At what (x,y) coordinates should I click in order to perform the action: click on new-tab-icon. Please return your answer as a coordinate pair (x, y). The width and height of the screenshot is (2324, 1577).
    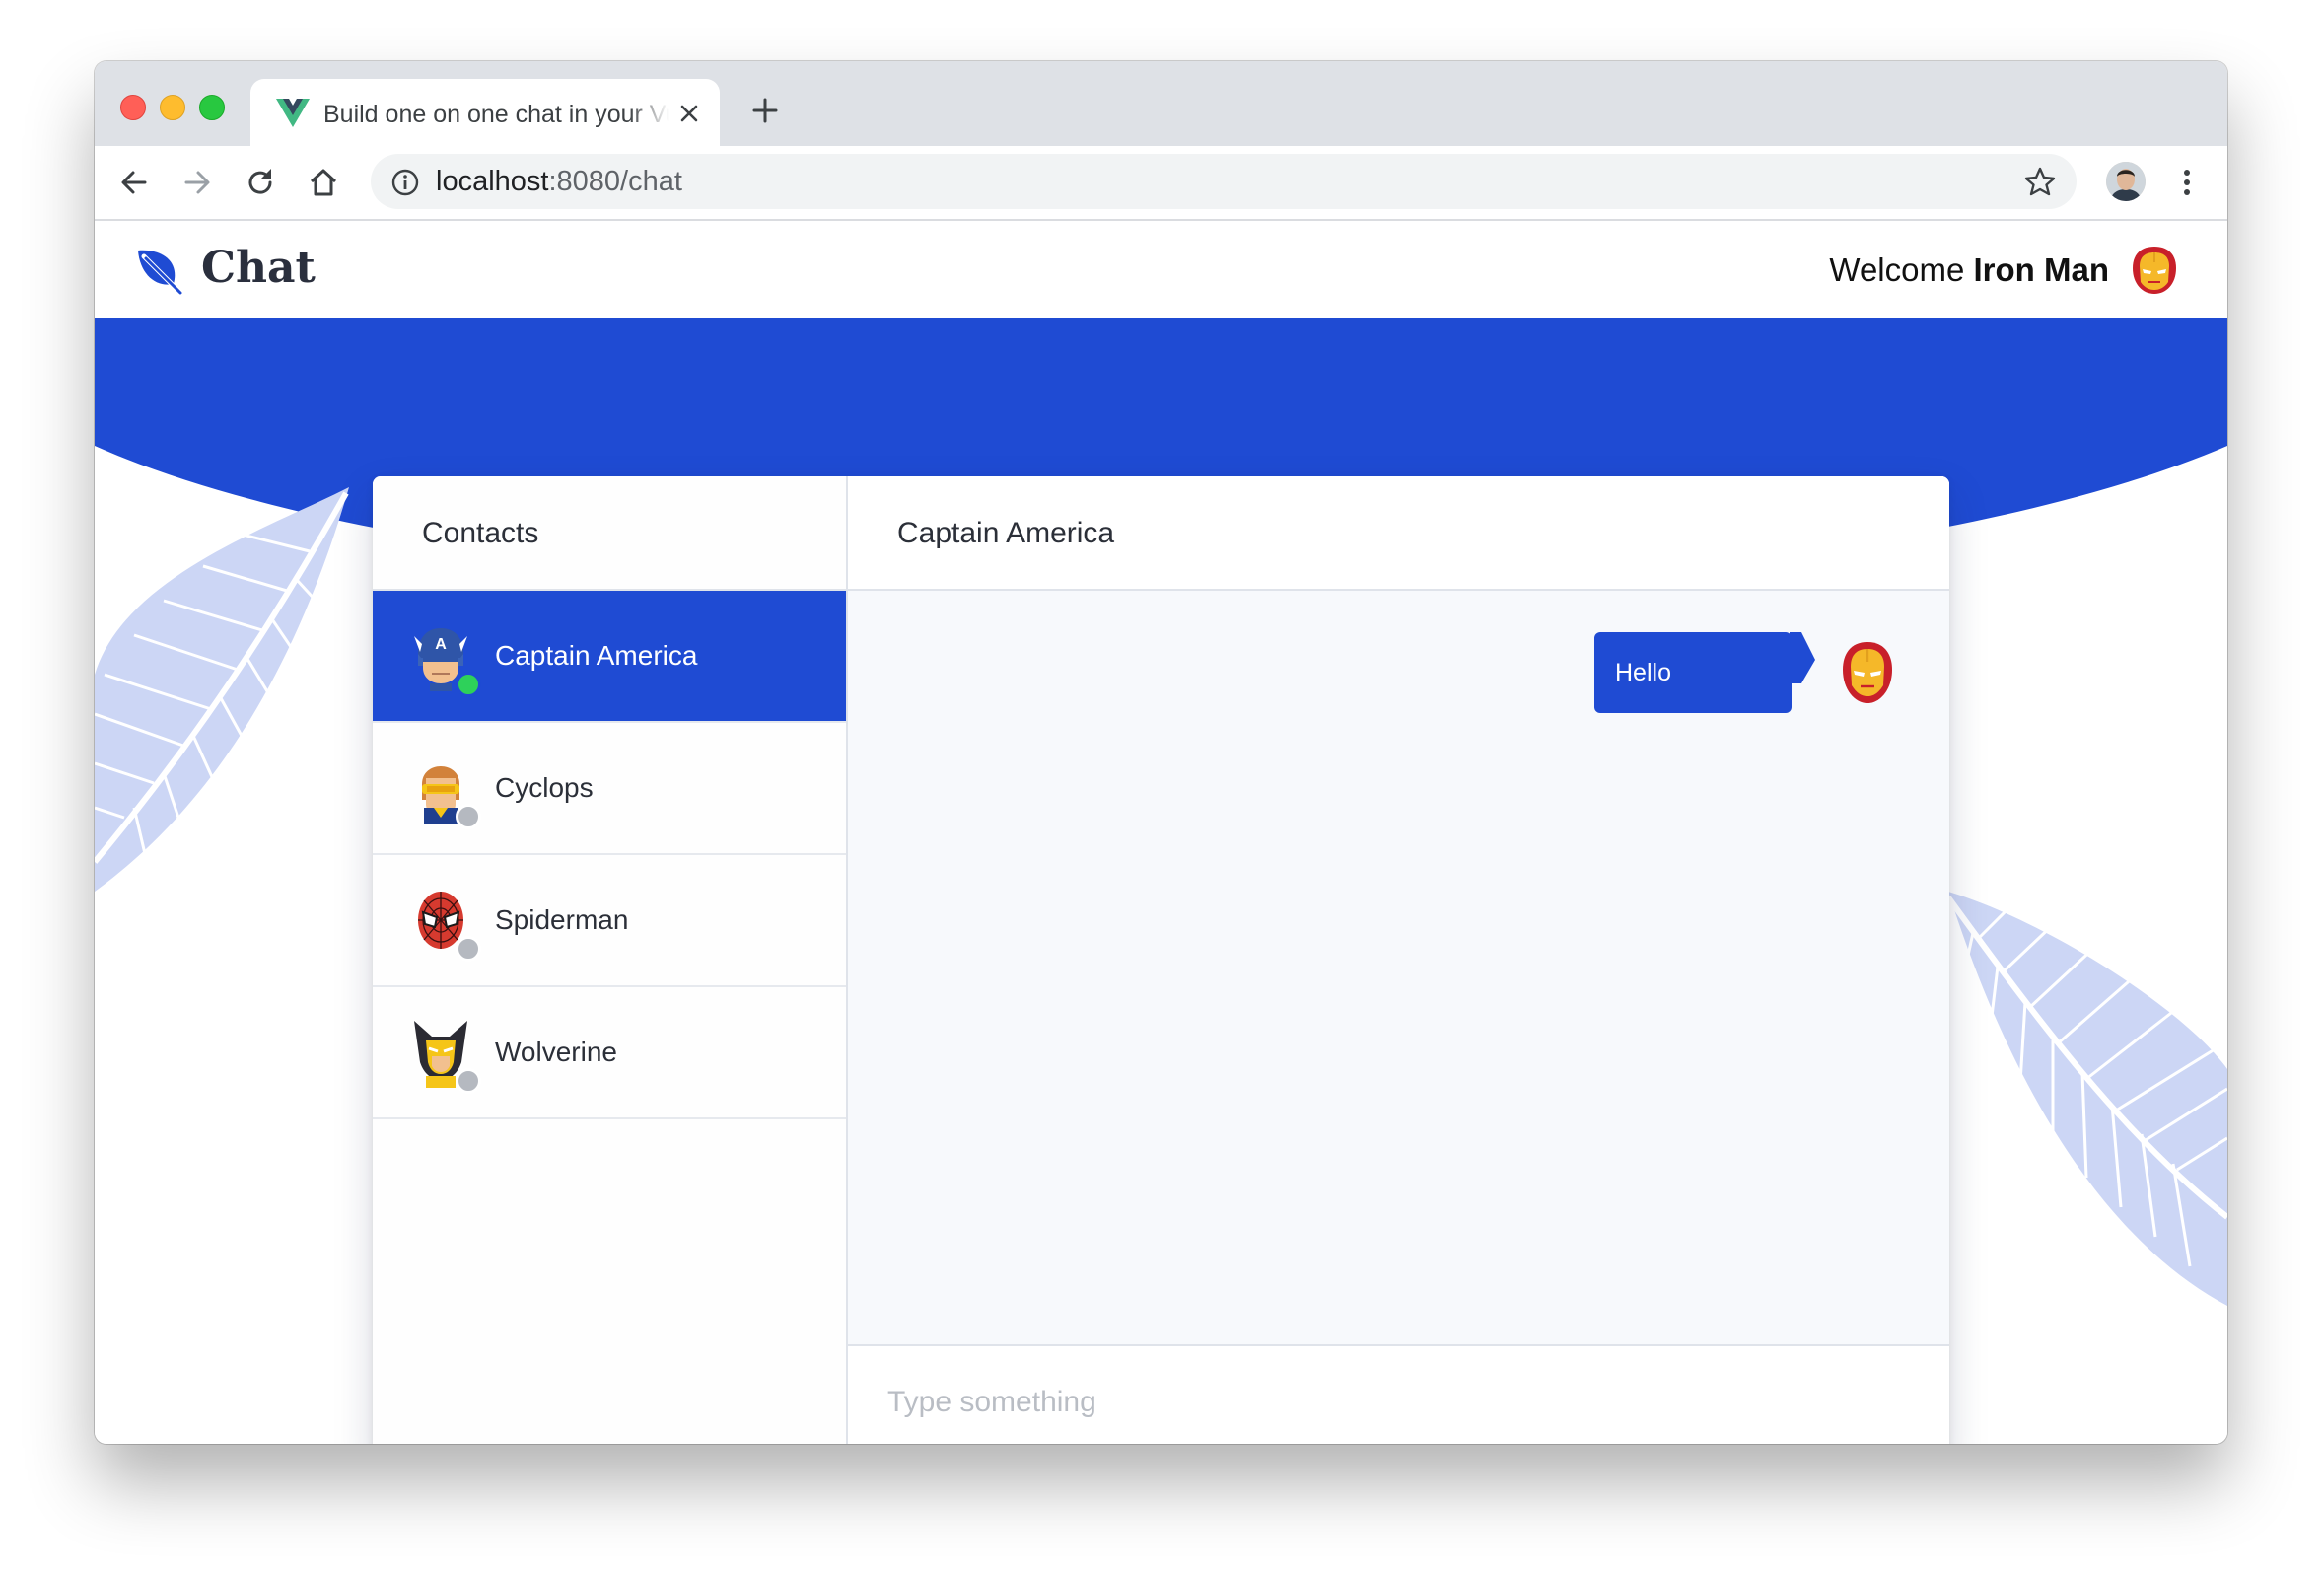
    Looking at the image, I should click on (765, 110).